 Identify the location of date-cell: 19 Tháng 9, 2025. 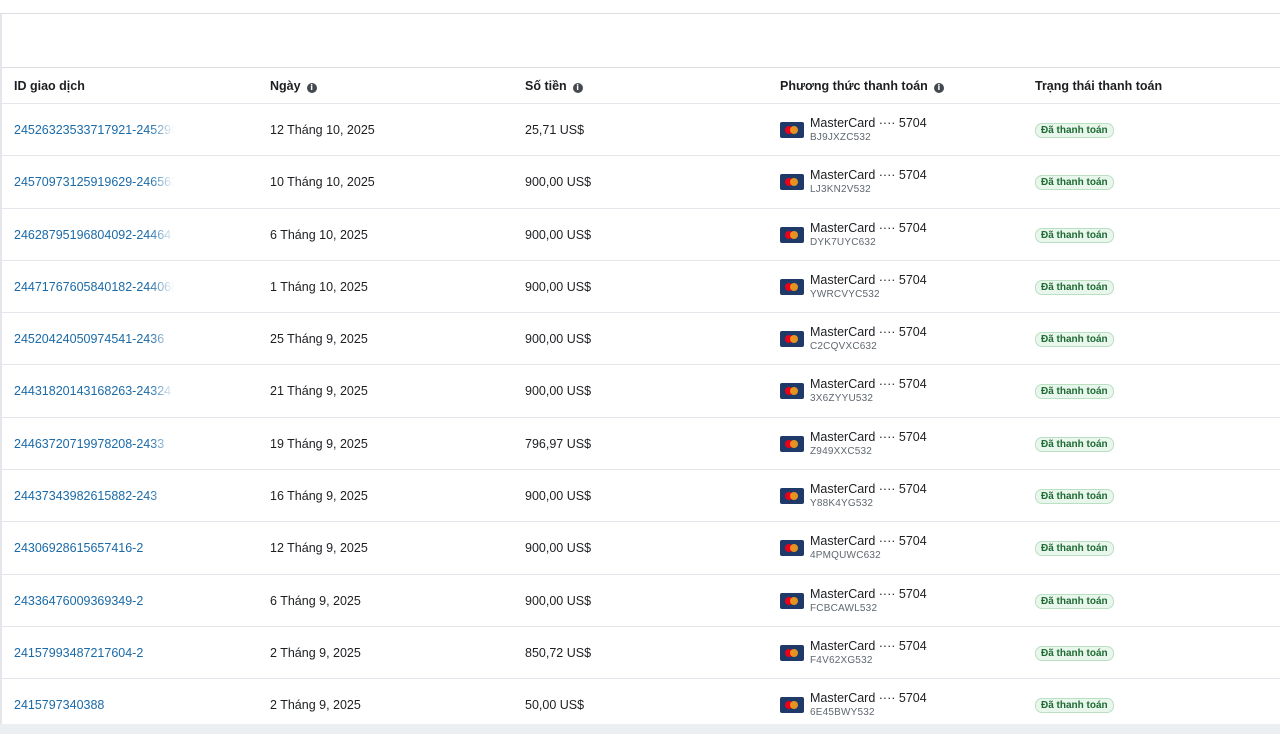
(319, 443).